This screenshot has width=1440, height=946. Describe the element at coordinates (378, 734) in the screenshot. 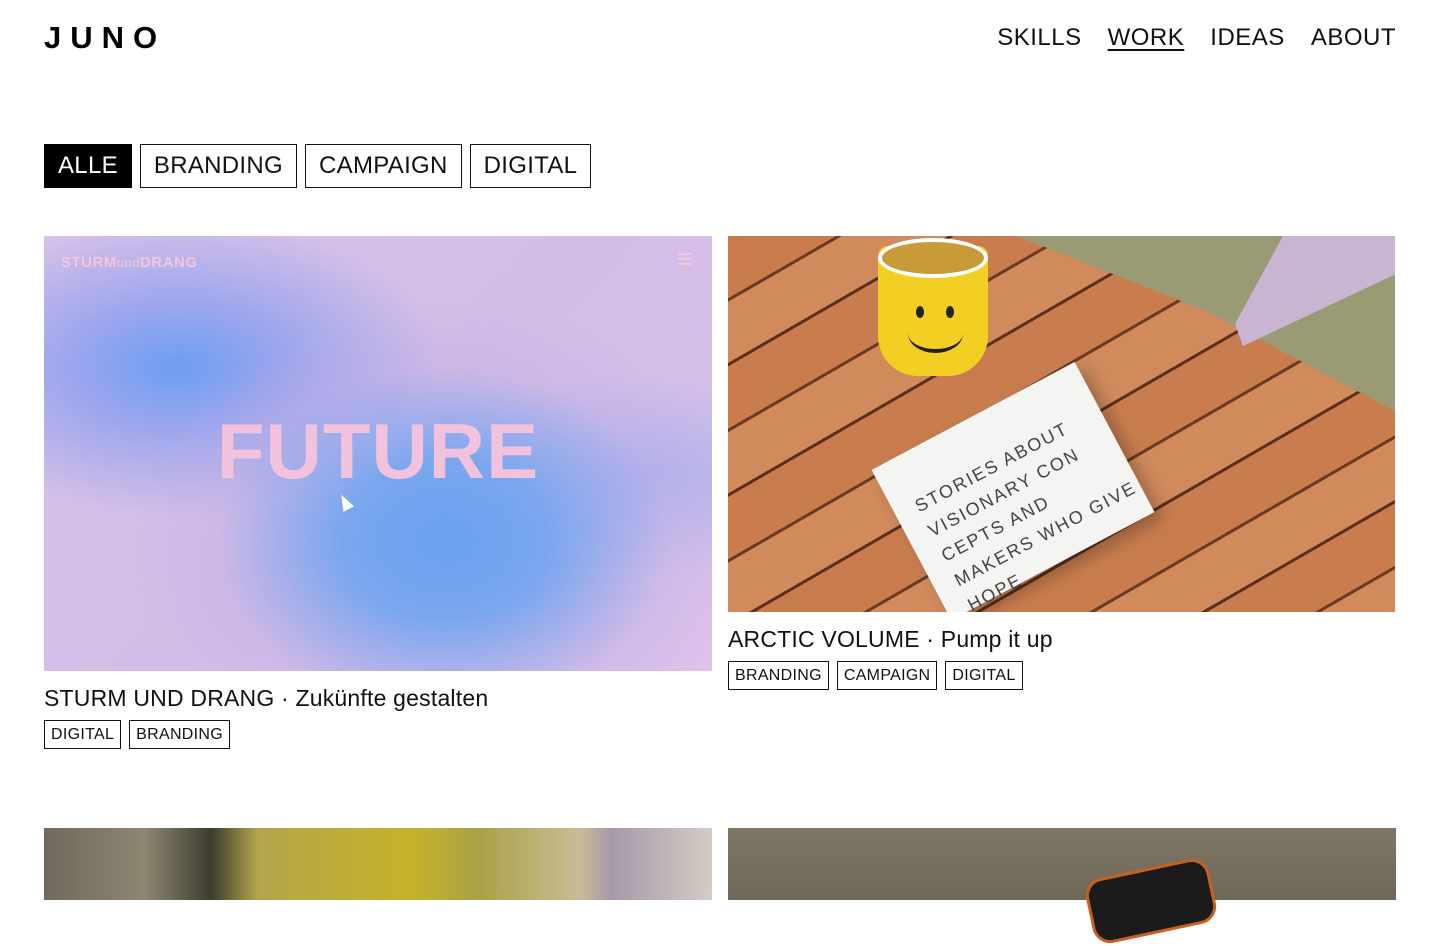

I see `project-tags: DIGITAL BRANDING` at that location.